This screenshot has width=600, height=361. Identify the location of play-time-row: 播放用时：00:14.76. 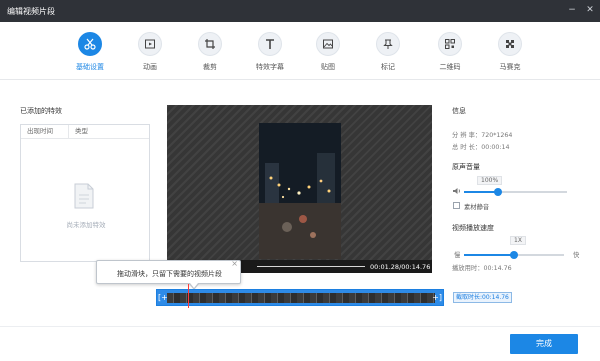
(482, 267).